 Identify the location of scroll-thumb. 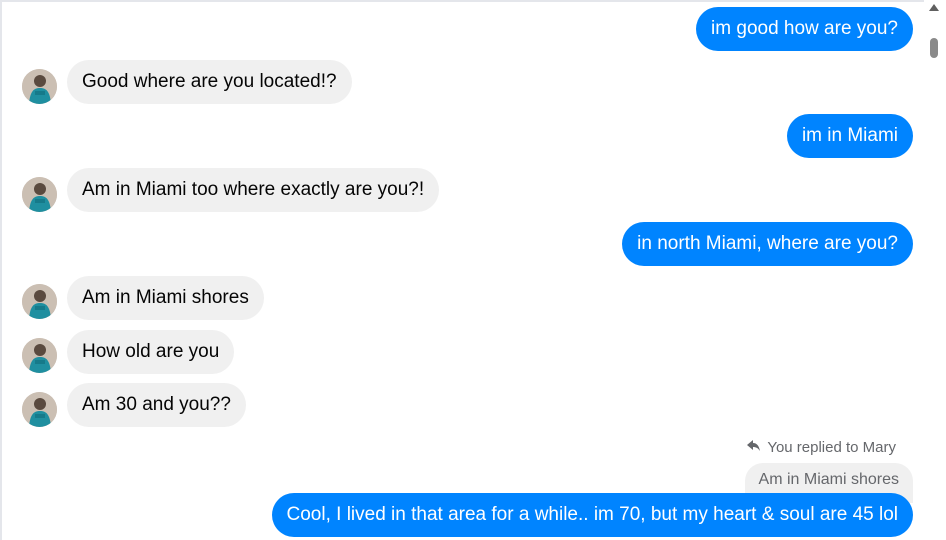
(934, 48).